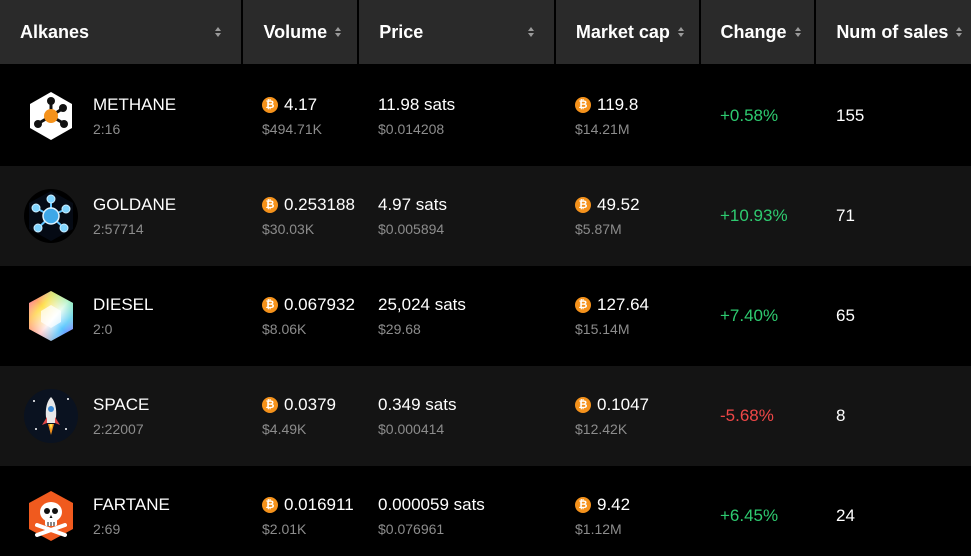  I want to click on crystal-molecule-icon, so click(51, 216).